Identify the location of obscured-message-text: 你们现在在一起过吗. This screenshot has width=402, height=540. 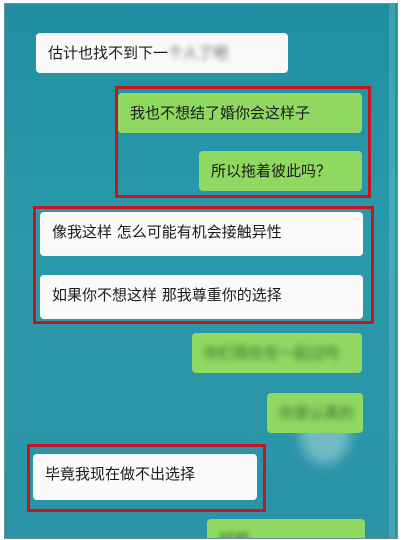
(272, 353).